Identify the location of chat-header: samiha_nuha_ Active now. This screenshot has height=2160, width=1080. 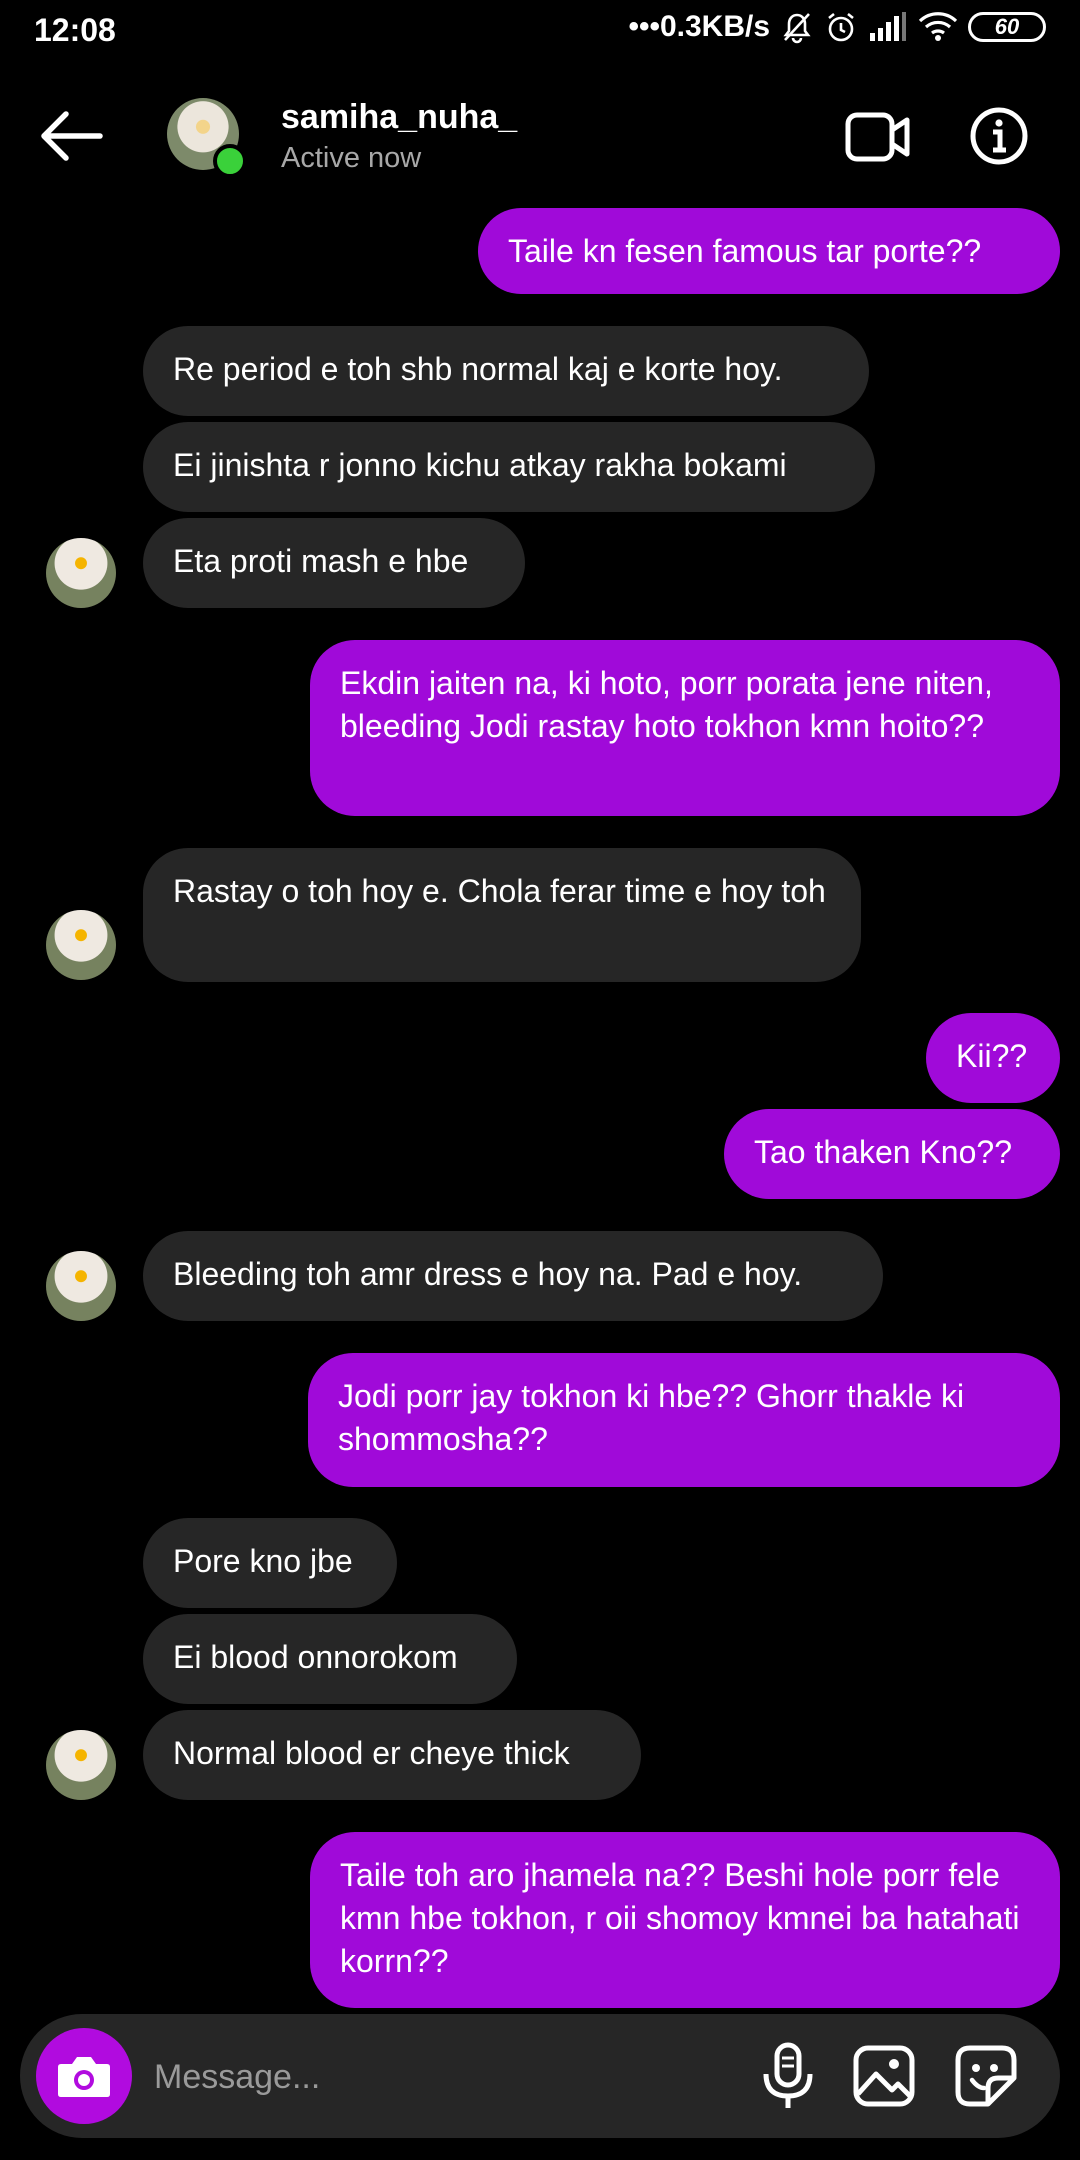
(540, 136).